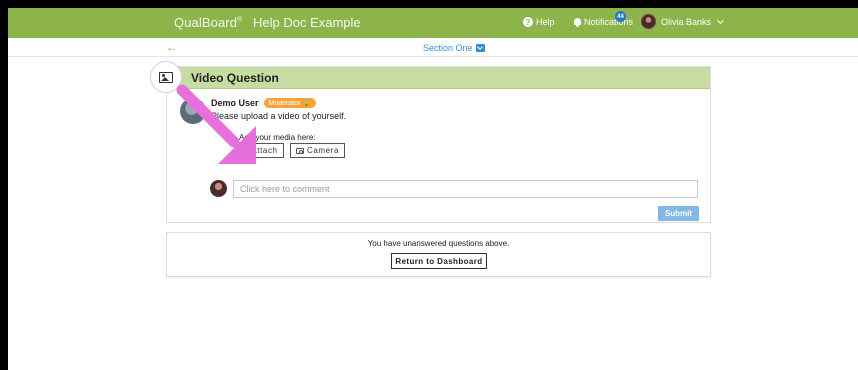 The height and width of the screenshot is (370, 858). Describe the element at coordinates (307, 22) in the screenshot. I see `project-title: Help Doc Example` at that location.